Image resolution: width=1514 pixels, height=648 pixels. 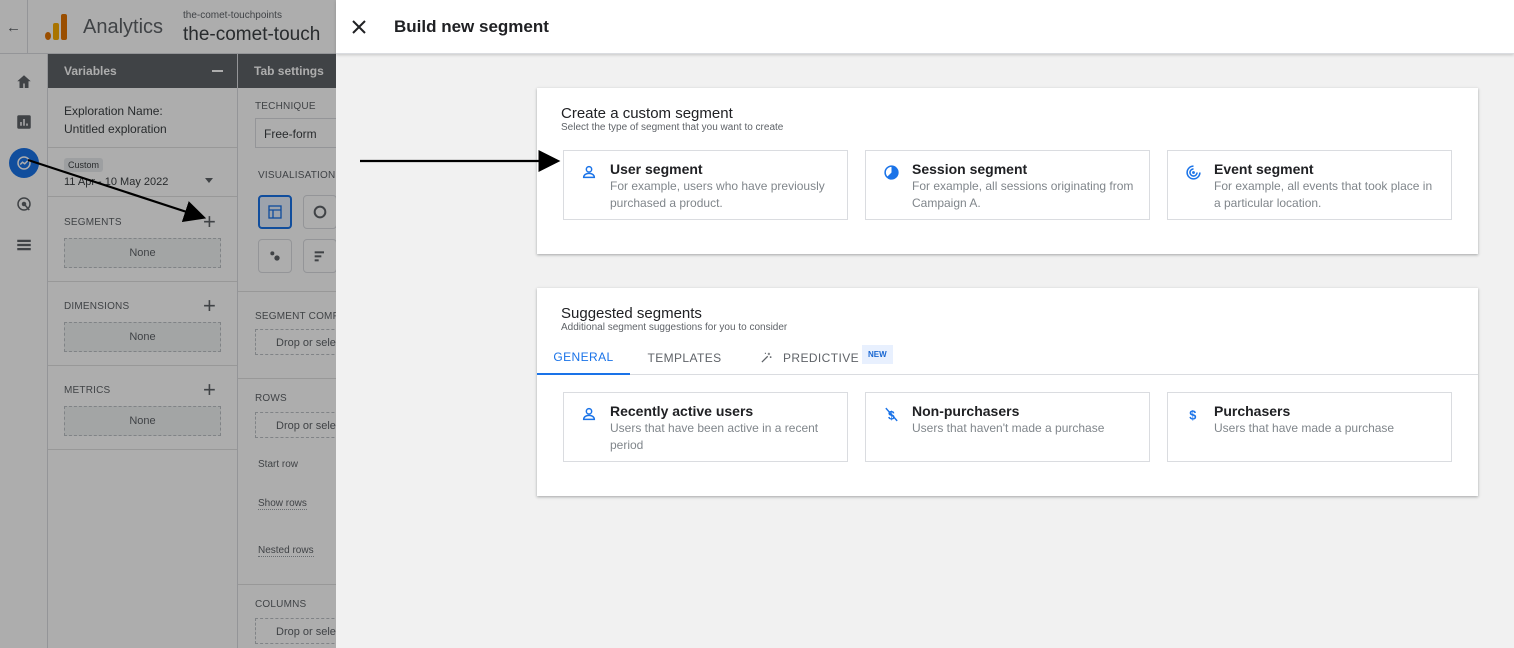 What do you see at coordinates (1007, 357) in the screenshot?
I see `suggested-tabs: GENERAL TEMPLATES PREDICTIVE` at bounding box center [1007, 357].